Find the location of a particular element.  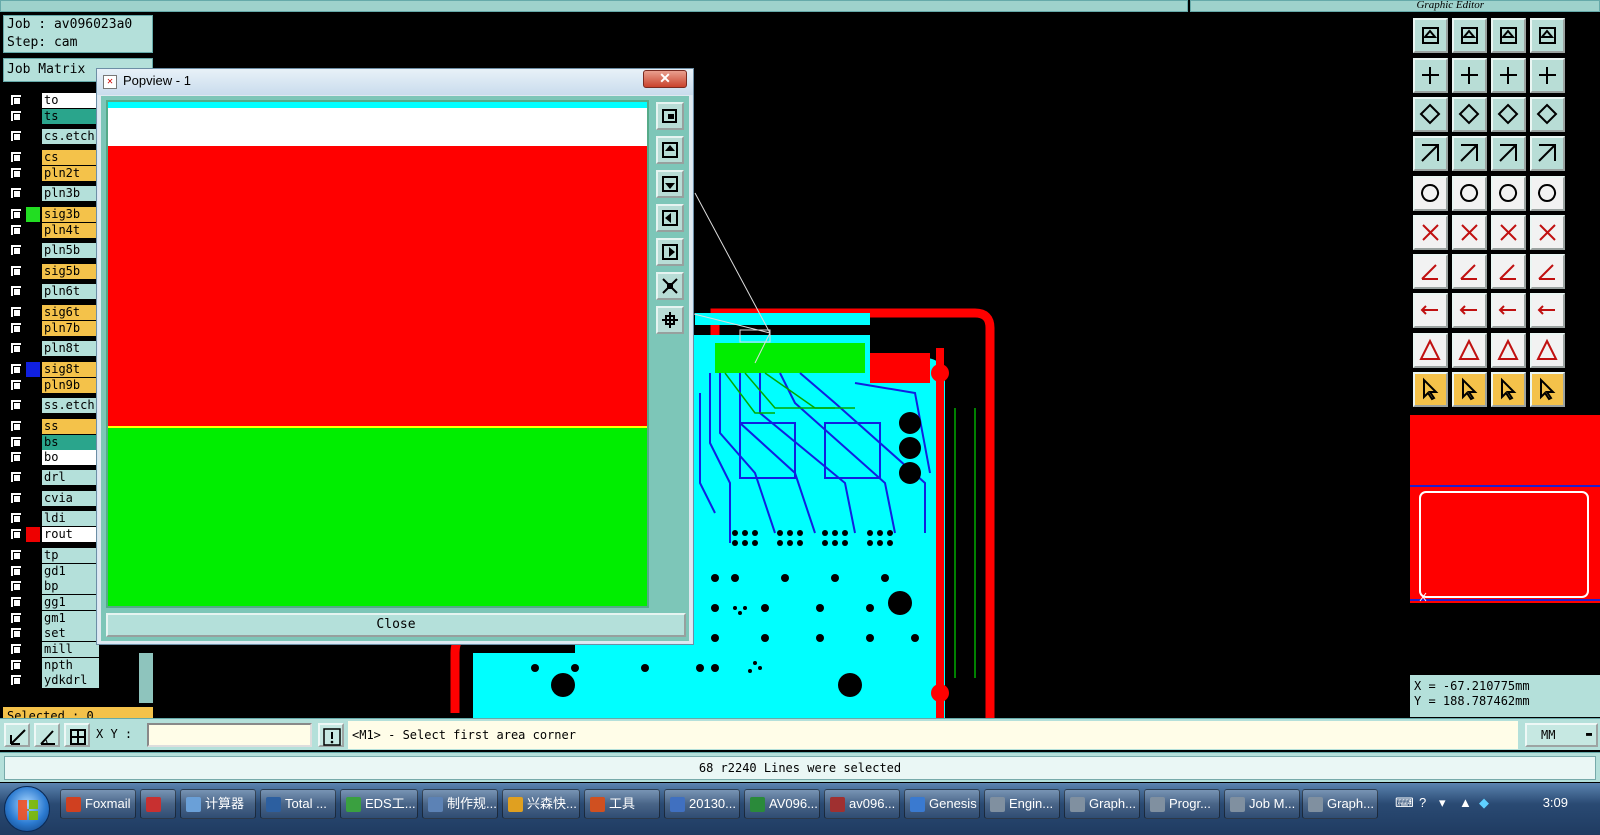

layer-name: drl is located at coordinates (70, 477).